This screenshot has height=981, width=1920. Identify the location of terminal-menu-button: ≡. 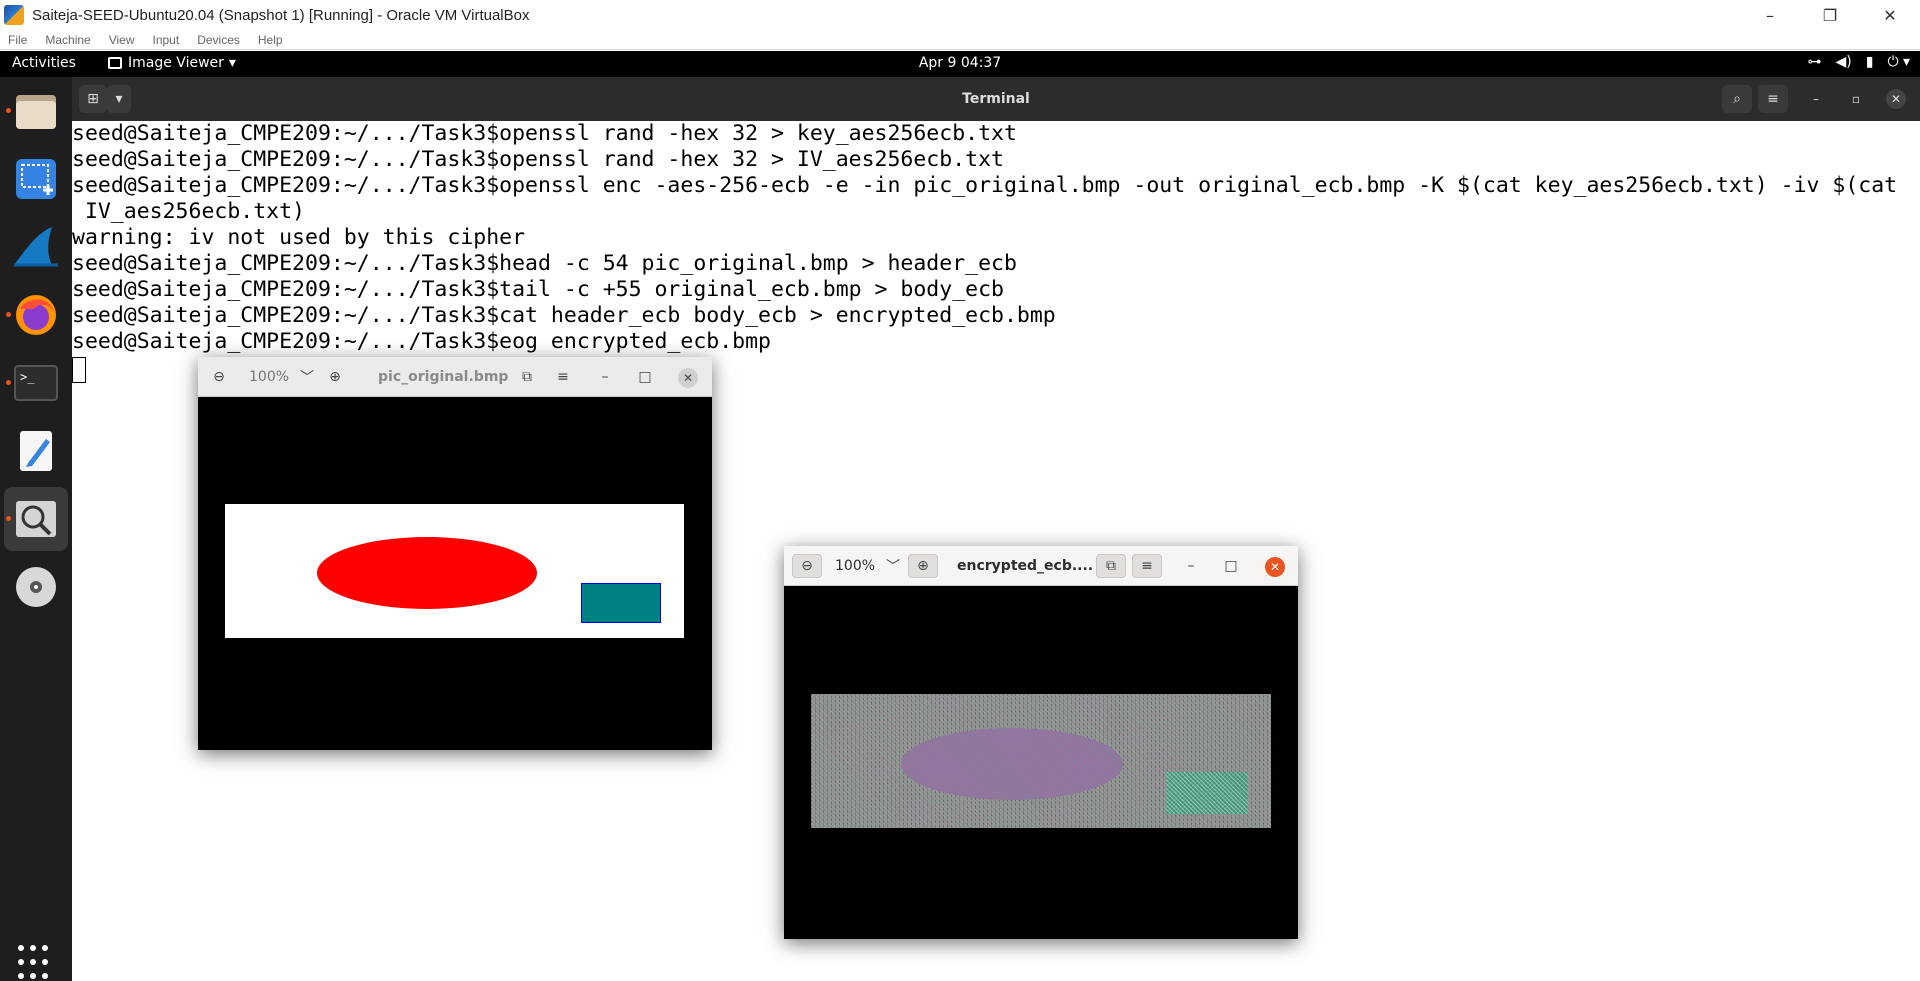
(1773, 99).